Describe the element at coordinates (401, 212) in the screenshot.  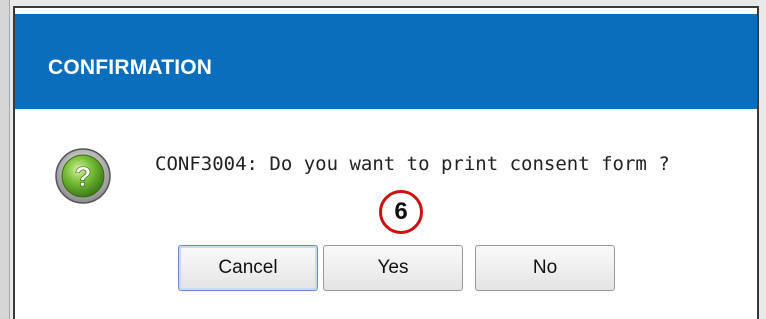
I see `step-number-badge: 6` at that location.